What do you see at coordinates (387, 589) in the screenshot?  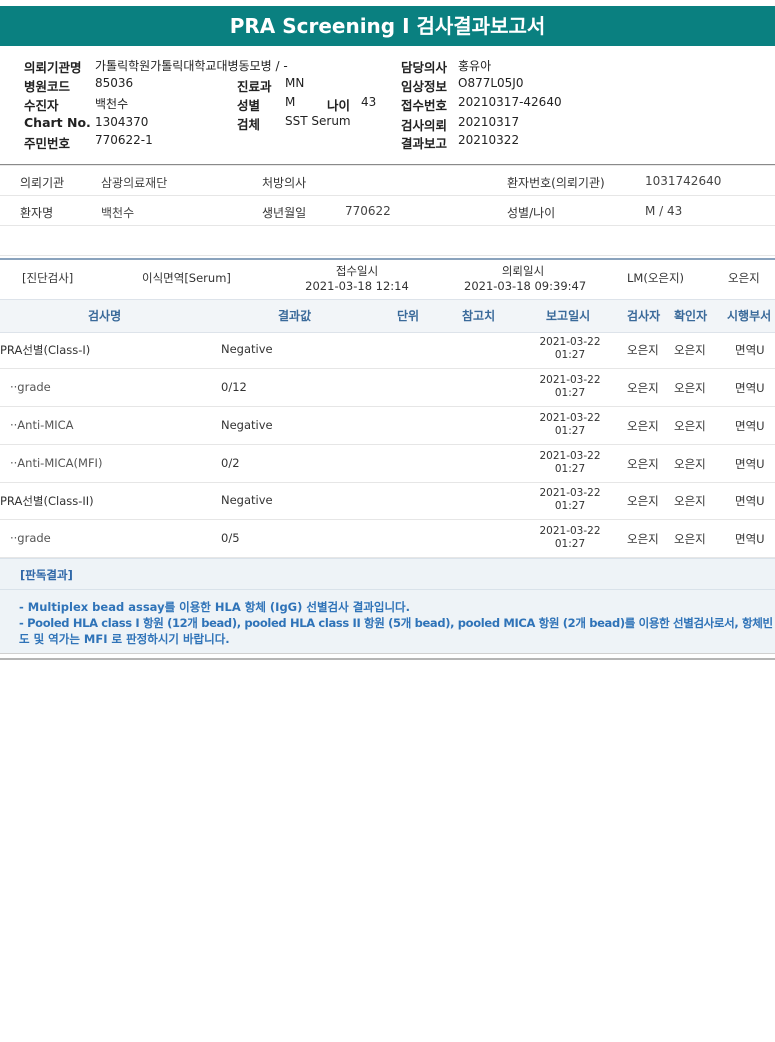 I see `judgement-divider` at bounding box center [387, 589].